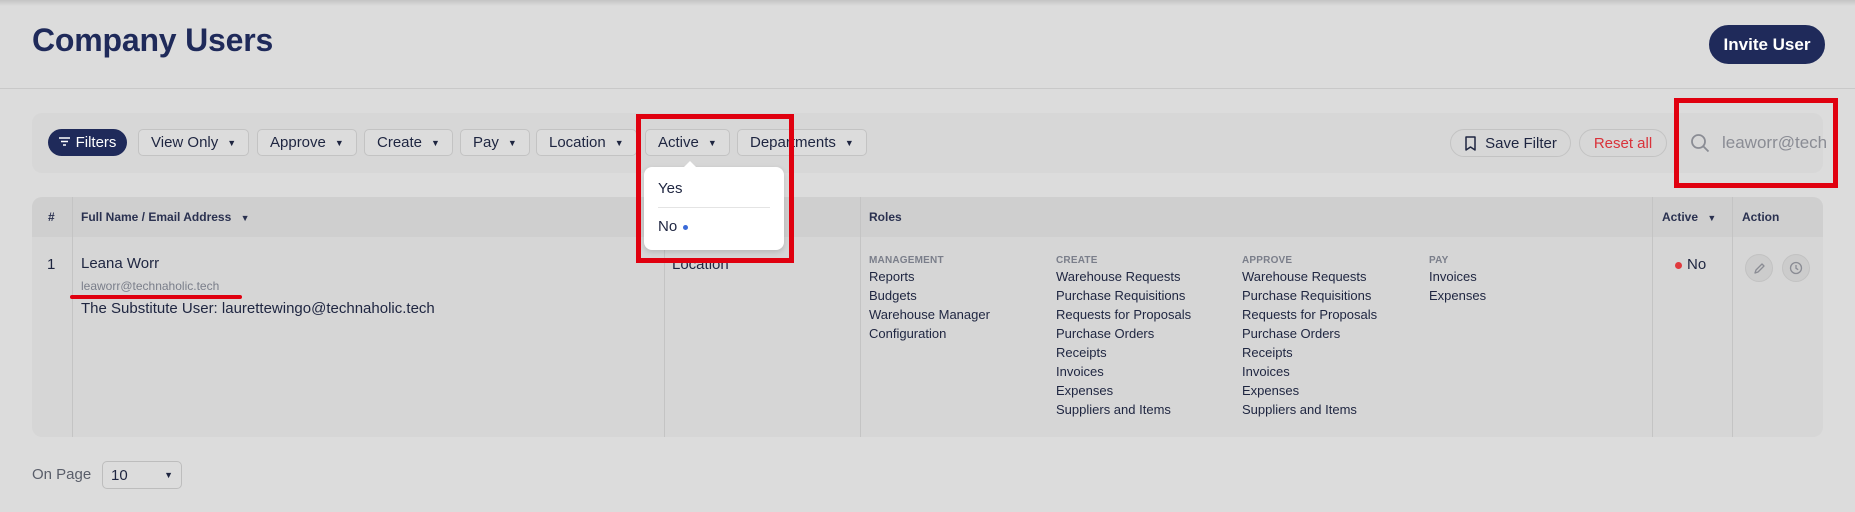 Image resolution: width=1855 pixels, height=512 pixels. Describe the element at coordinates (1697, 264) in the screenshot. I see `active-status-label: No` at that location.